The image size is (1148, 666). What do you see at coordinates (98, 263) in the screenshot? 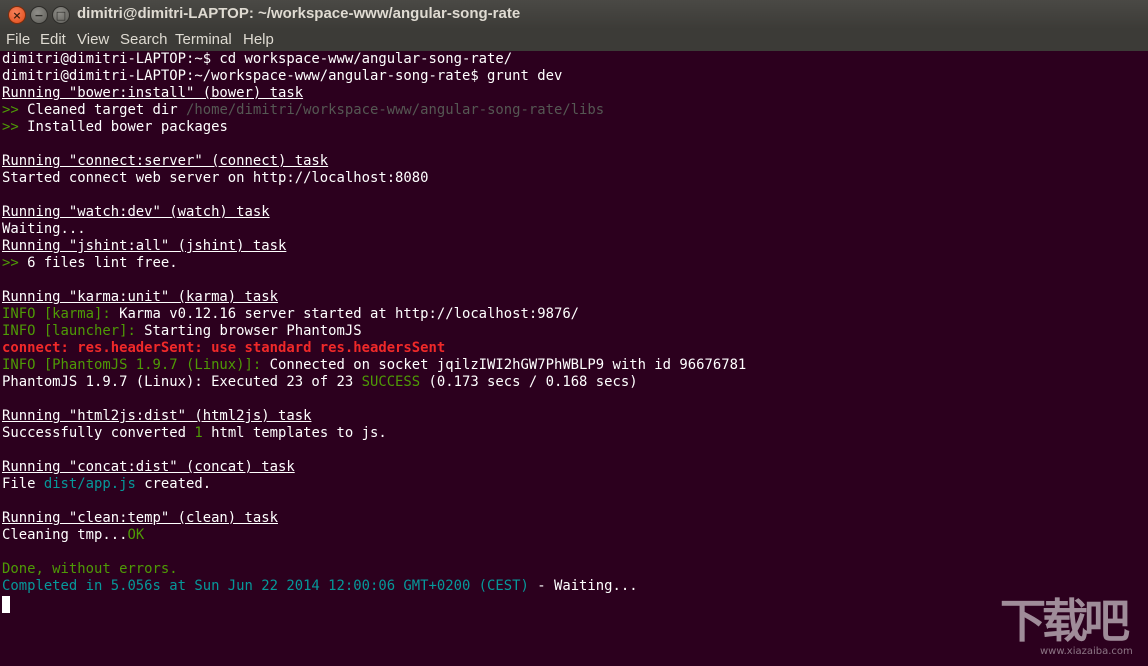
I see `terminal-text: 6 files lint free.` at bounding box center [98, 263].